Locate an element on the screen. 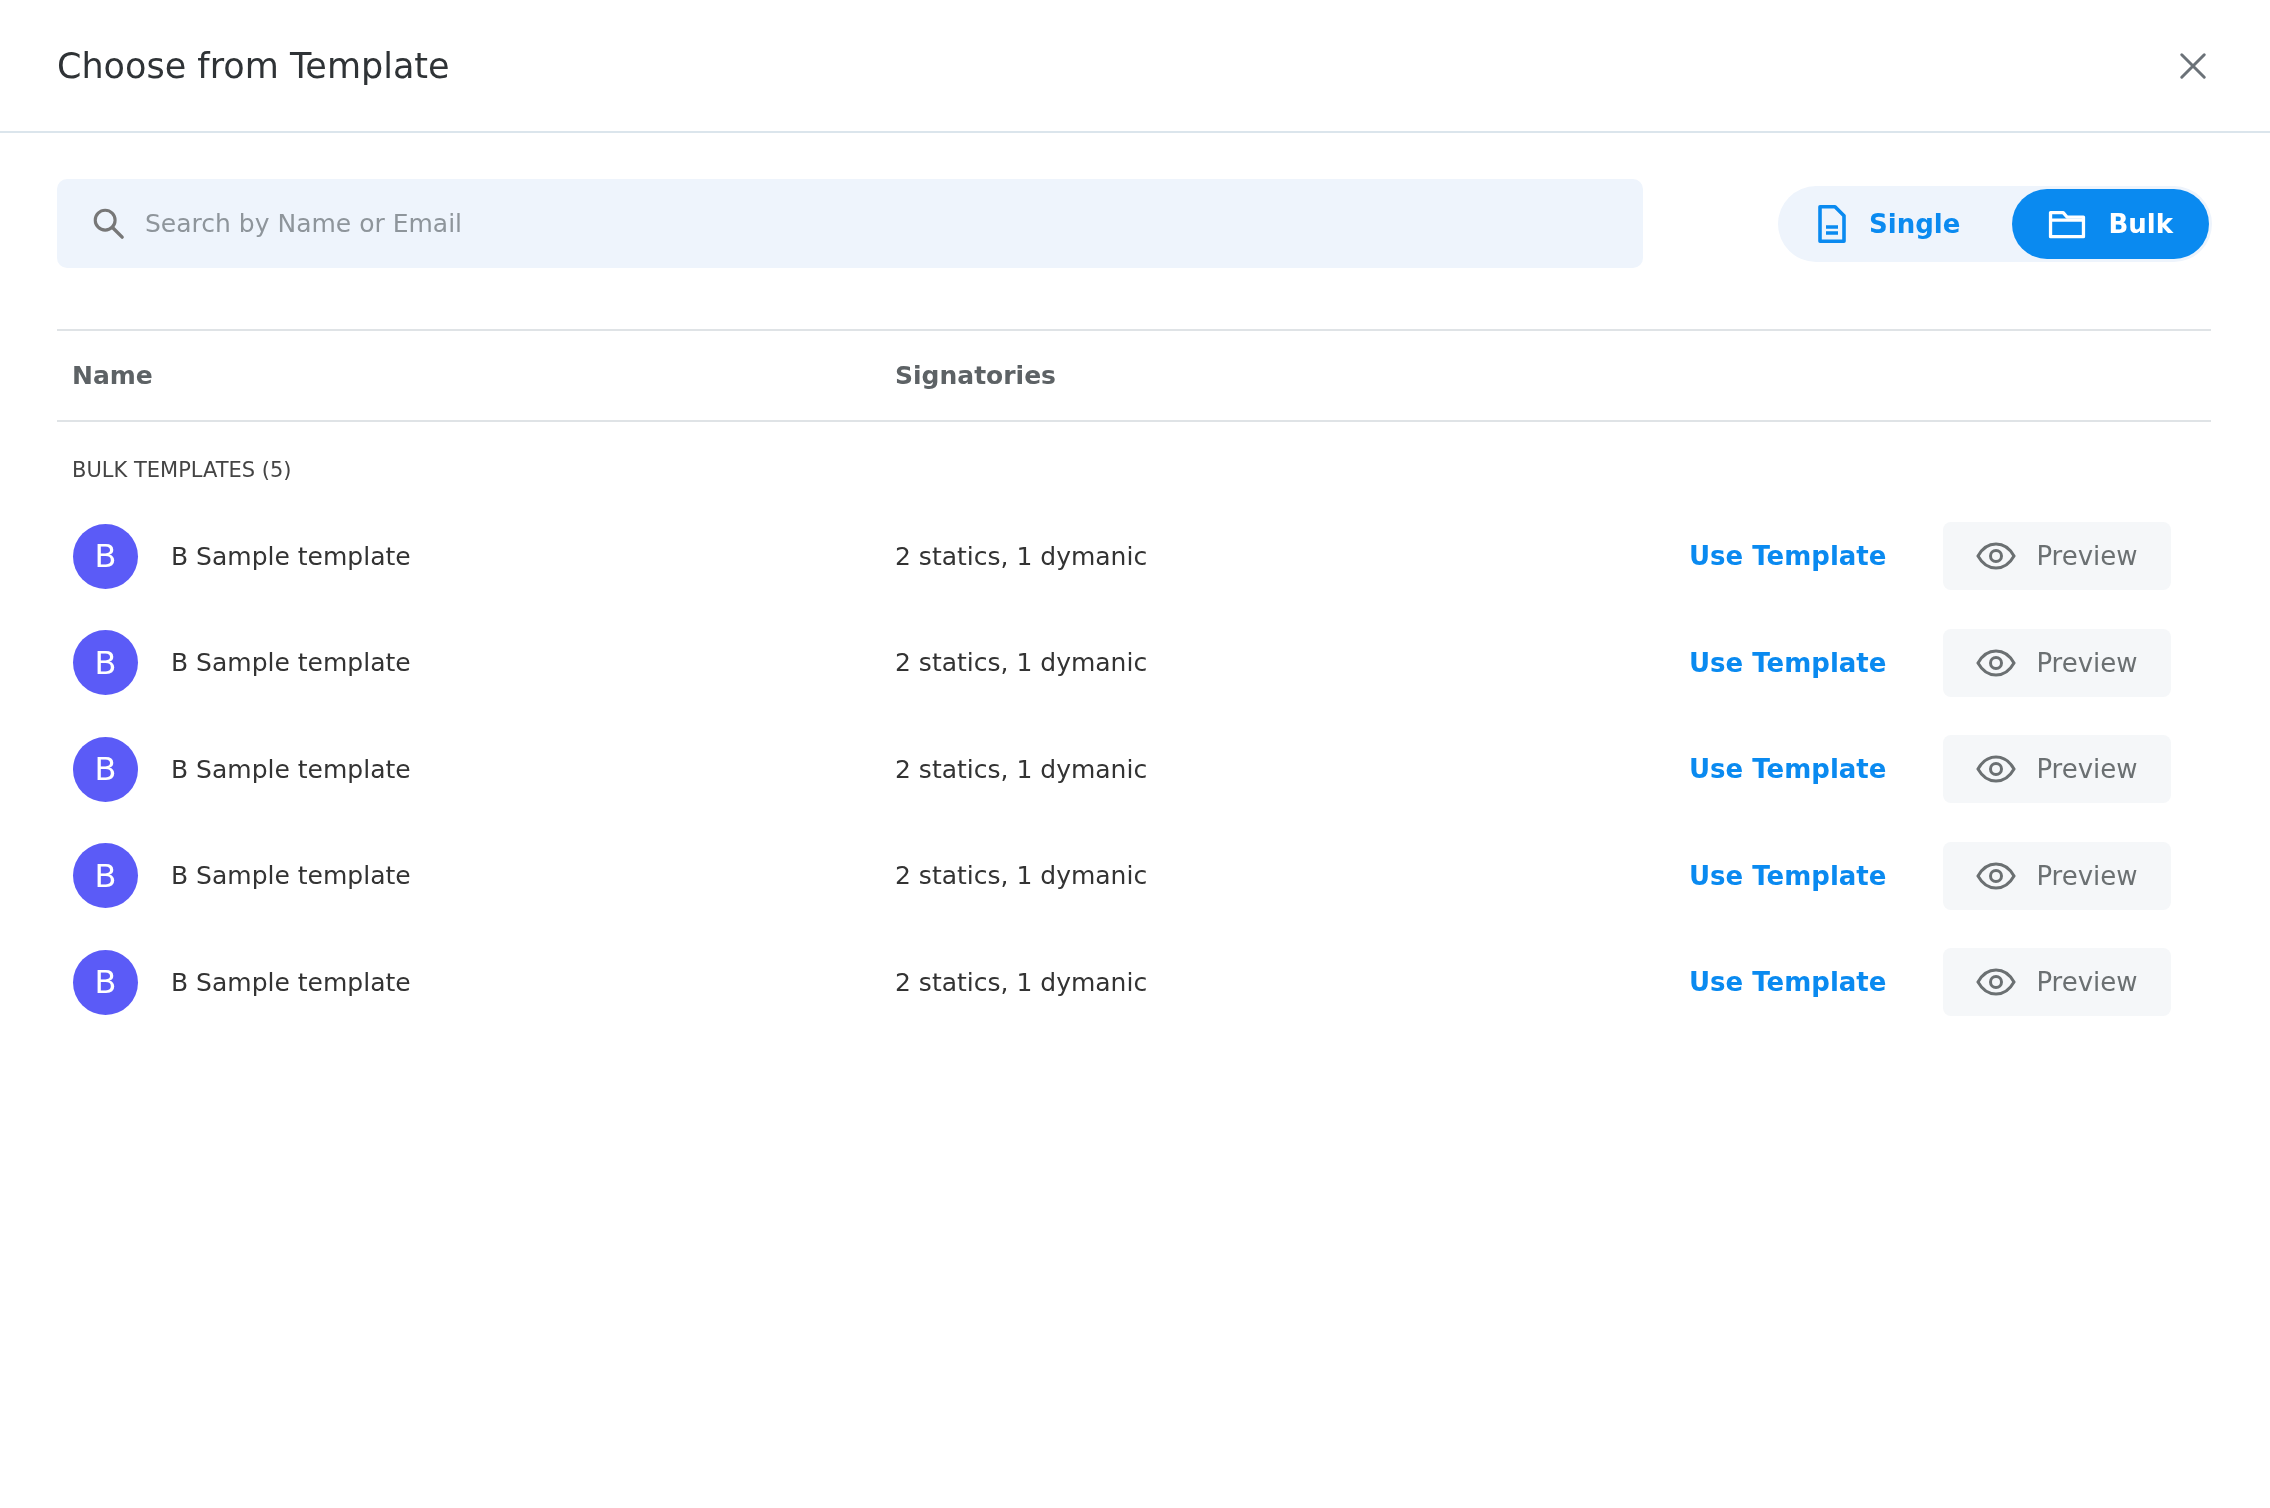 This screenshot has height=1508, width=2270. column-header: Signatories is located at coordinates (975, 375).